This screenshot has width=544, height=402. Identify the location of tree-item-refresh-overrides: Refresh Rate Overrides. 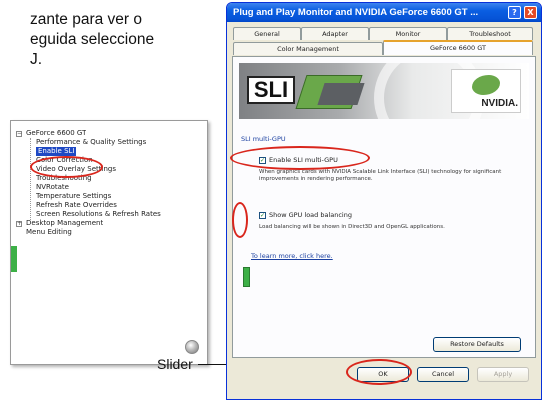
(76, 205).